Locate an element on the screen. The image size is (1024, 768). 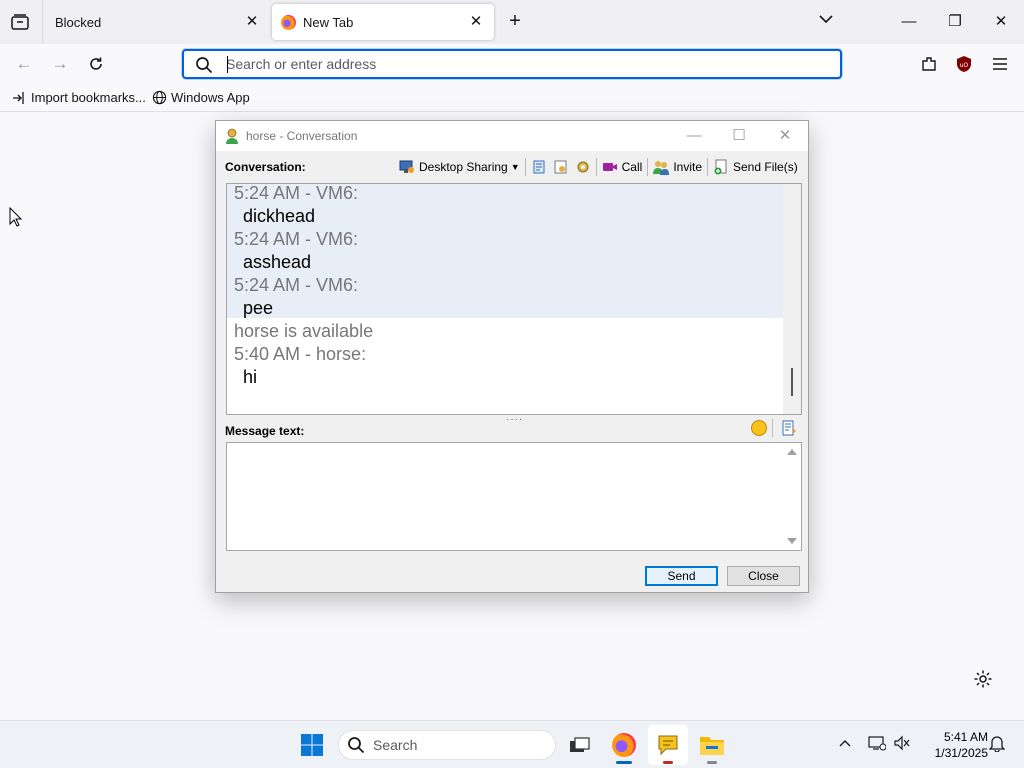
call-label: Call is located at coordinates (632, 167).